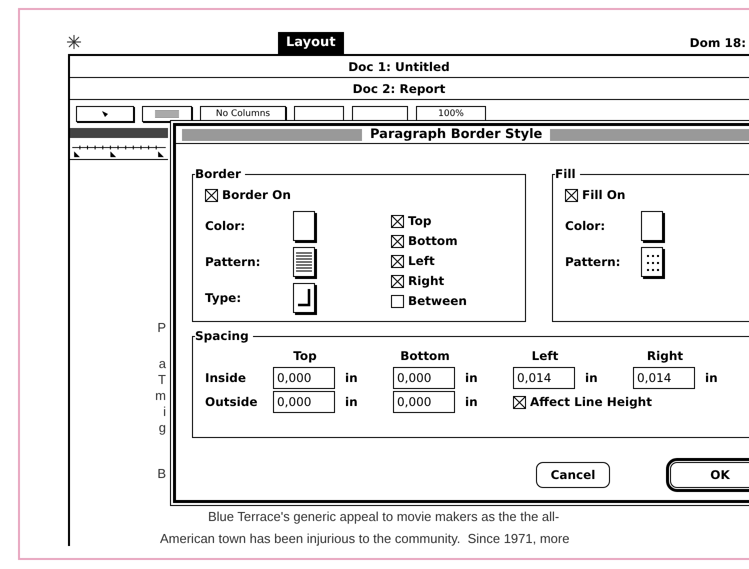 The width and height of the screenshot is (749, 569). What do you see at coordinates (665, 356) in the screenshot?
I see `column-heading: Right` at bounding box center [665, 356].